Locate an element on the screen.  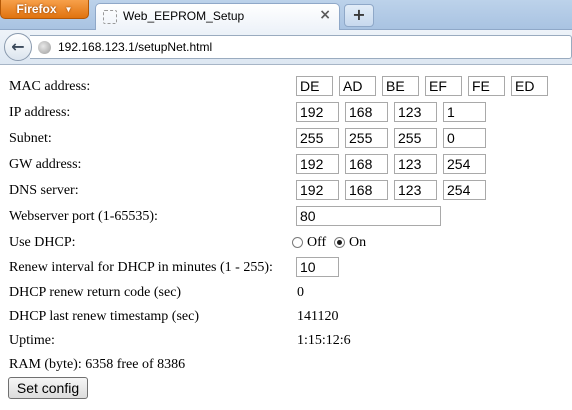
caret-down-icon: ▼ is located at coordinates (68, 9).